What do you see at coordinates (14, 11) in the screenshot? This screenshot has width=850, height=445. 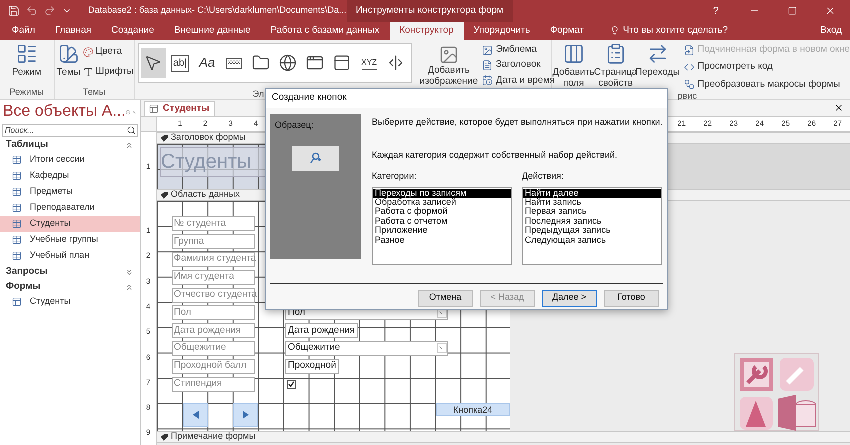 I see `save-icon` at bounding box center [14, 11].